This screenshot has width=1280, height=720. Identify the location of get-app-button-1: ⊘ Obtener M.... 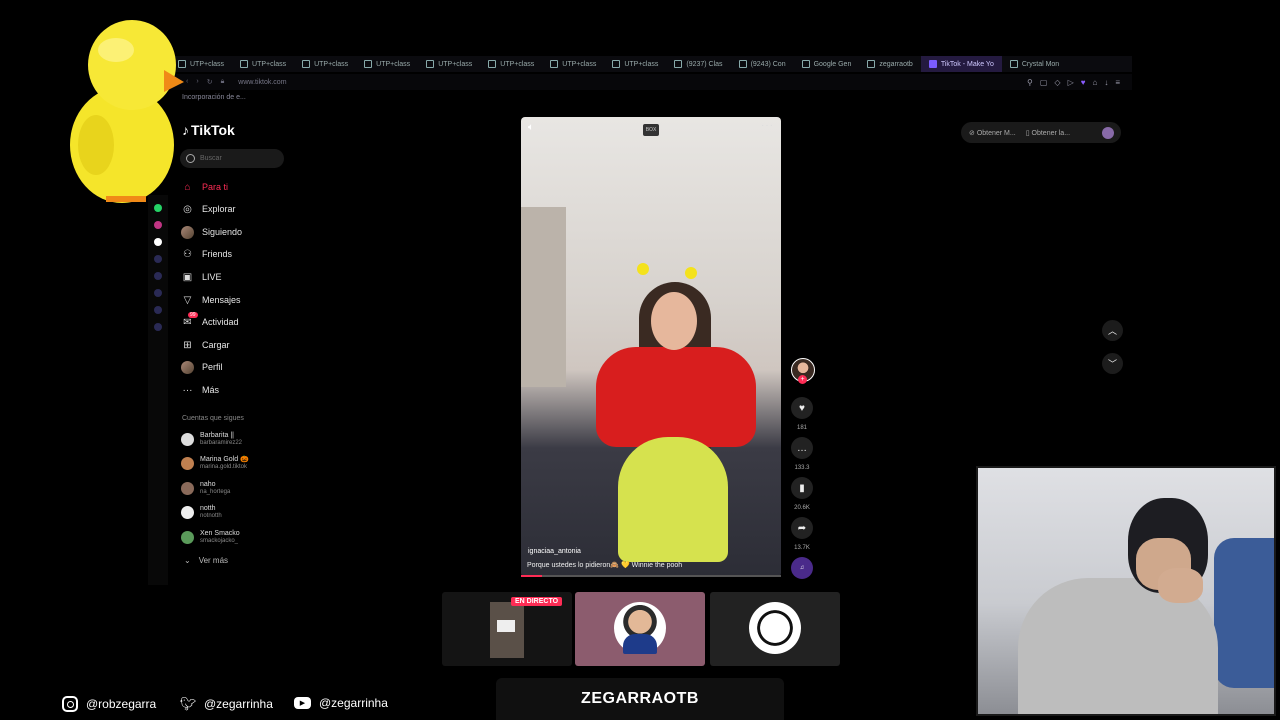
(992, 133).